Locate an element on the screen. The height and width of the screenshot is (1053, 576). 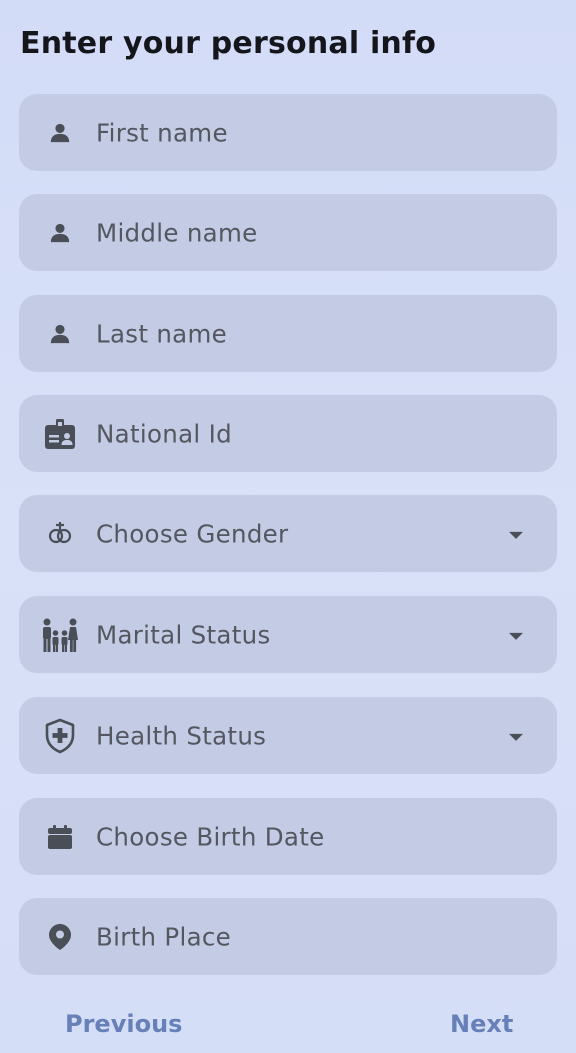
last-name-placeholder: Last name is located at coordinates (162, 333).